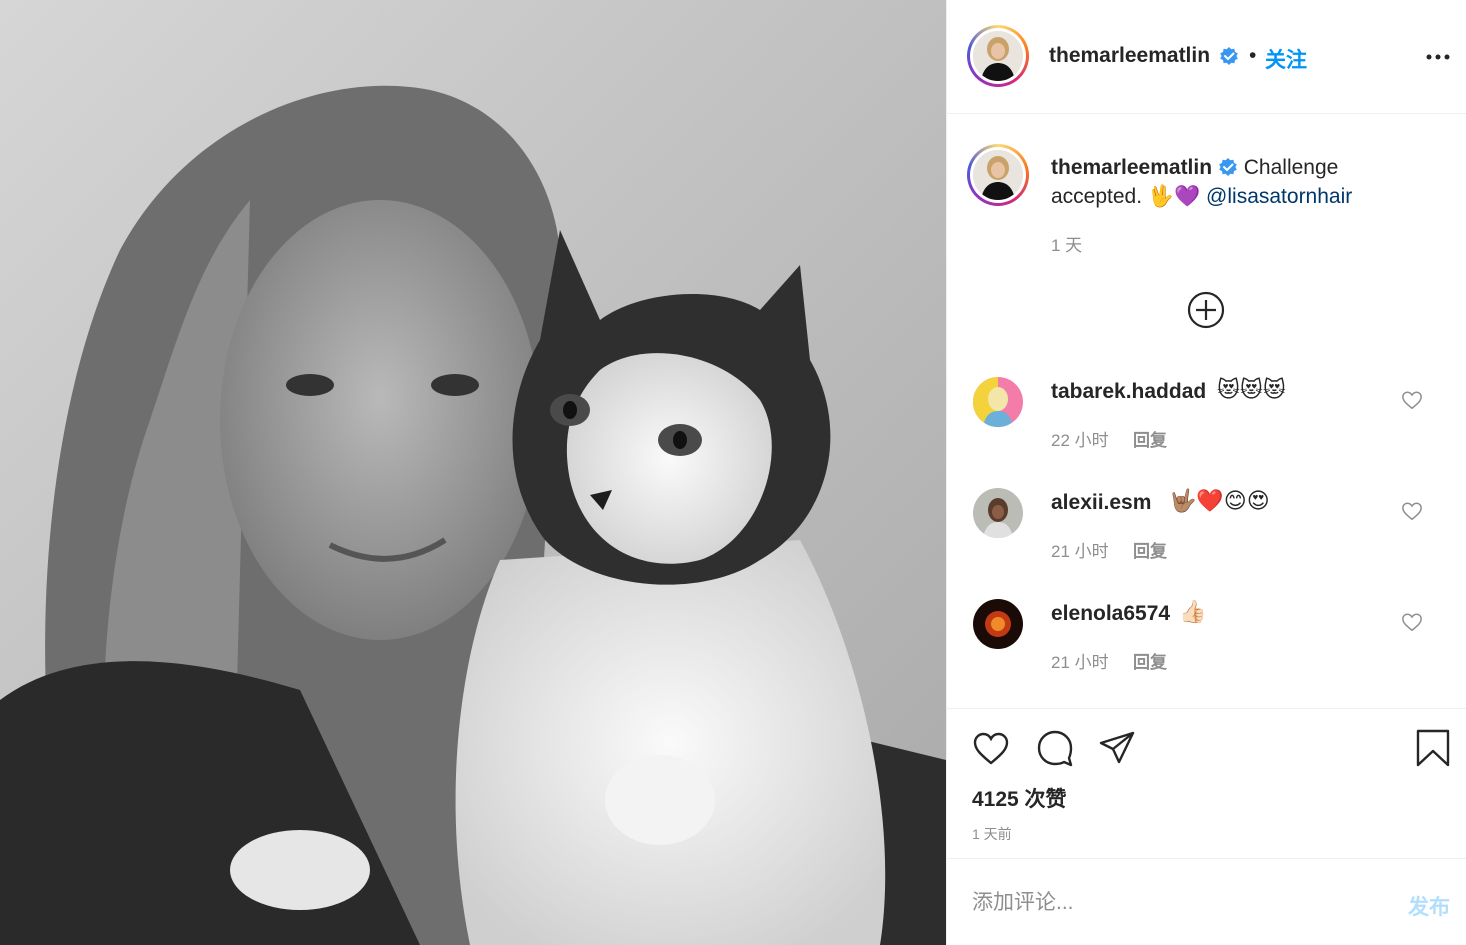  What do you see at coordinates (1117, 748) in the screenshot?
I see `paper-plane-icon` at bounding box center [1117, 748].